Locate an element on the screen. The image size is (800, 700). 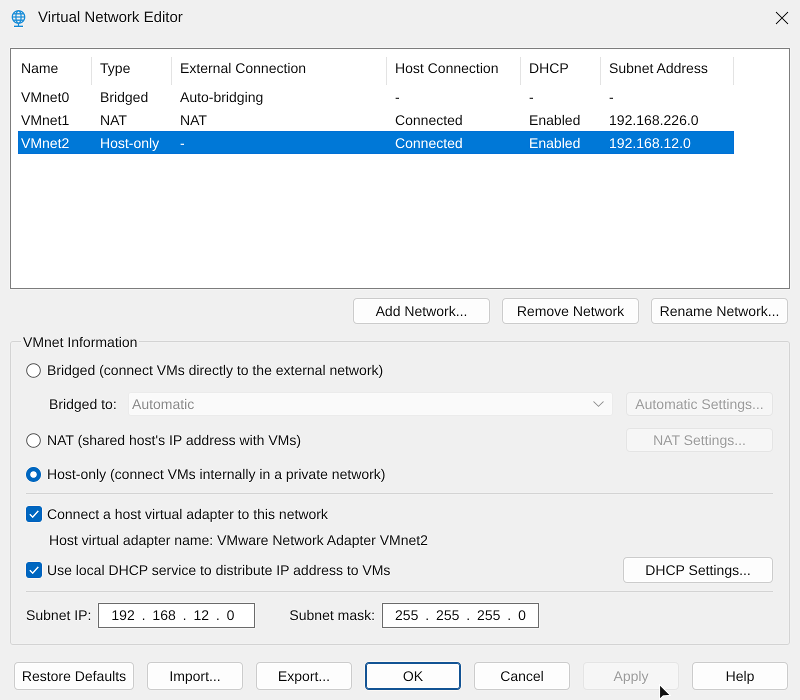
help-button: Help is located at coordinates (740, 676).